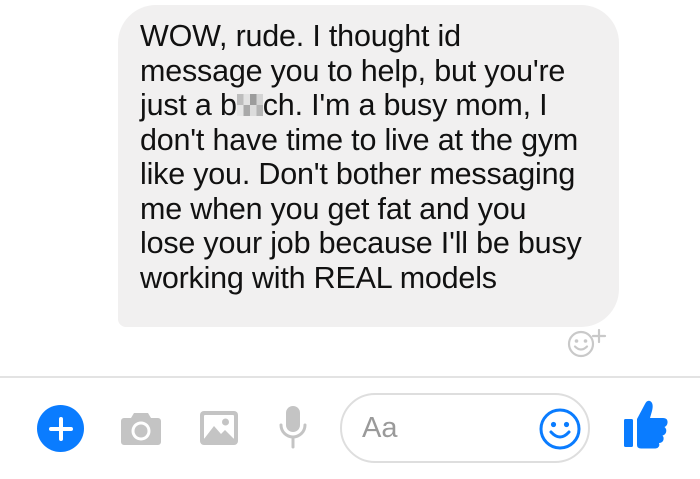 This screenshot has width=700, height=479. Describe the element at coordinates (300, 36) in the screenshot. I see `message-line: WOW, rude. I thought id` at that location.